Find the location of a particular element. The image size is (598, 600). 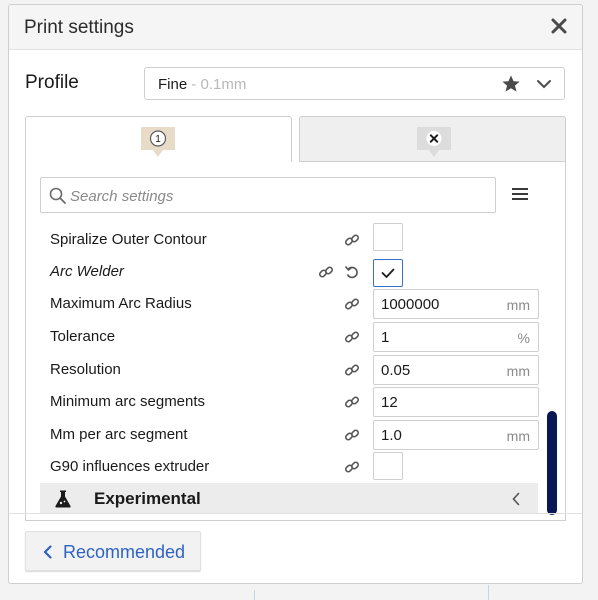

setting-row-tolerance: Tolerance 1 % is located at coordinates (300, 337).